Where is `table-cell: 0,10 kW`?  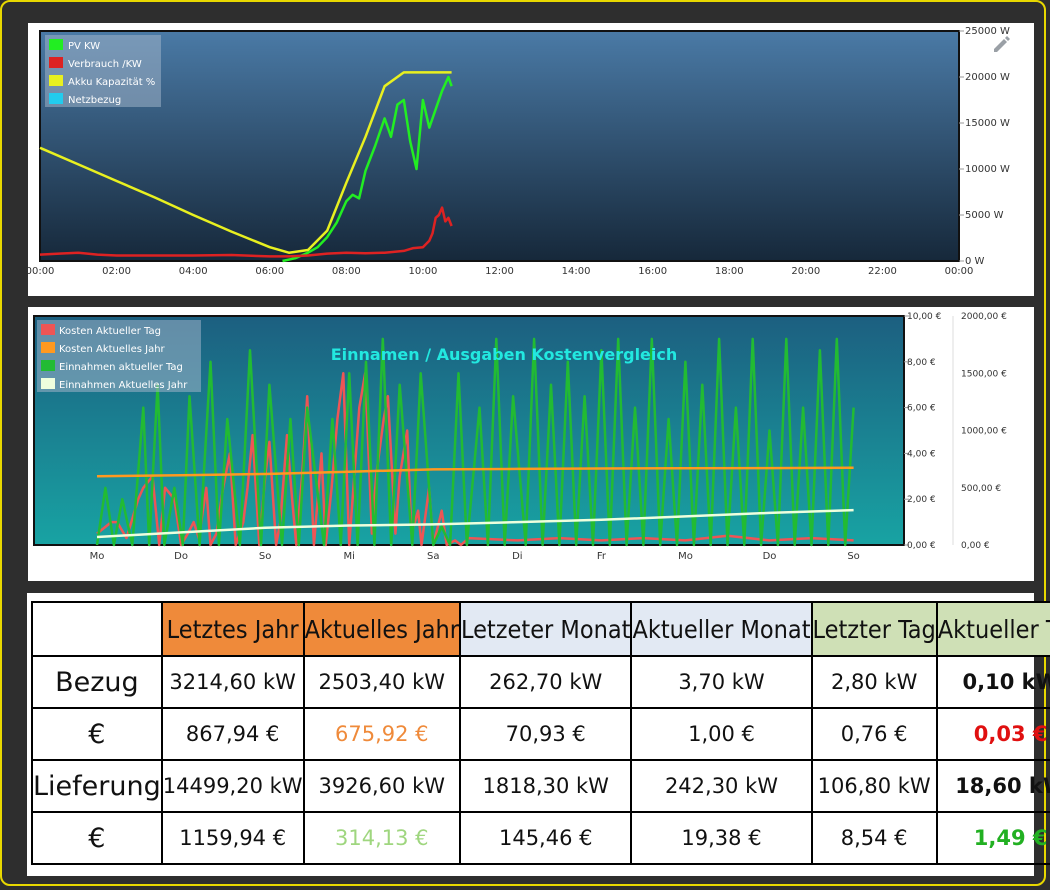 table-cell: 0,10 kW is located at coordinates (992, 682).